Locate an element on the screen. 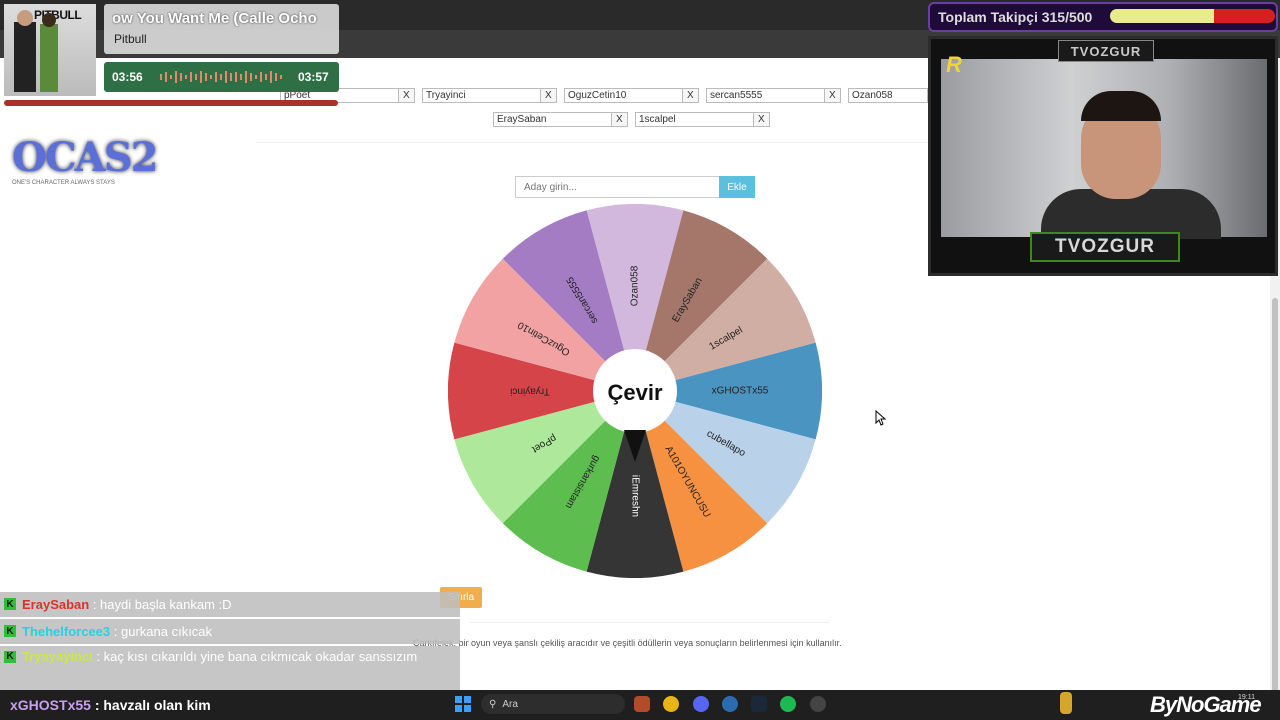 The height and width of the screenshot is (720, 1280). album-art-figures is located at coordinates (36, 51).